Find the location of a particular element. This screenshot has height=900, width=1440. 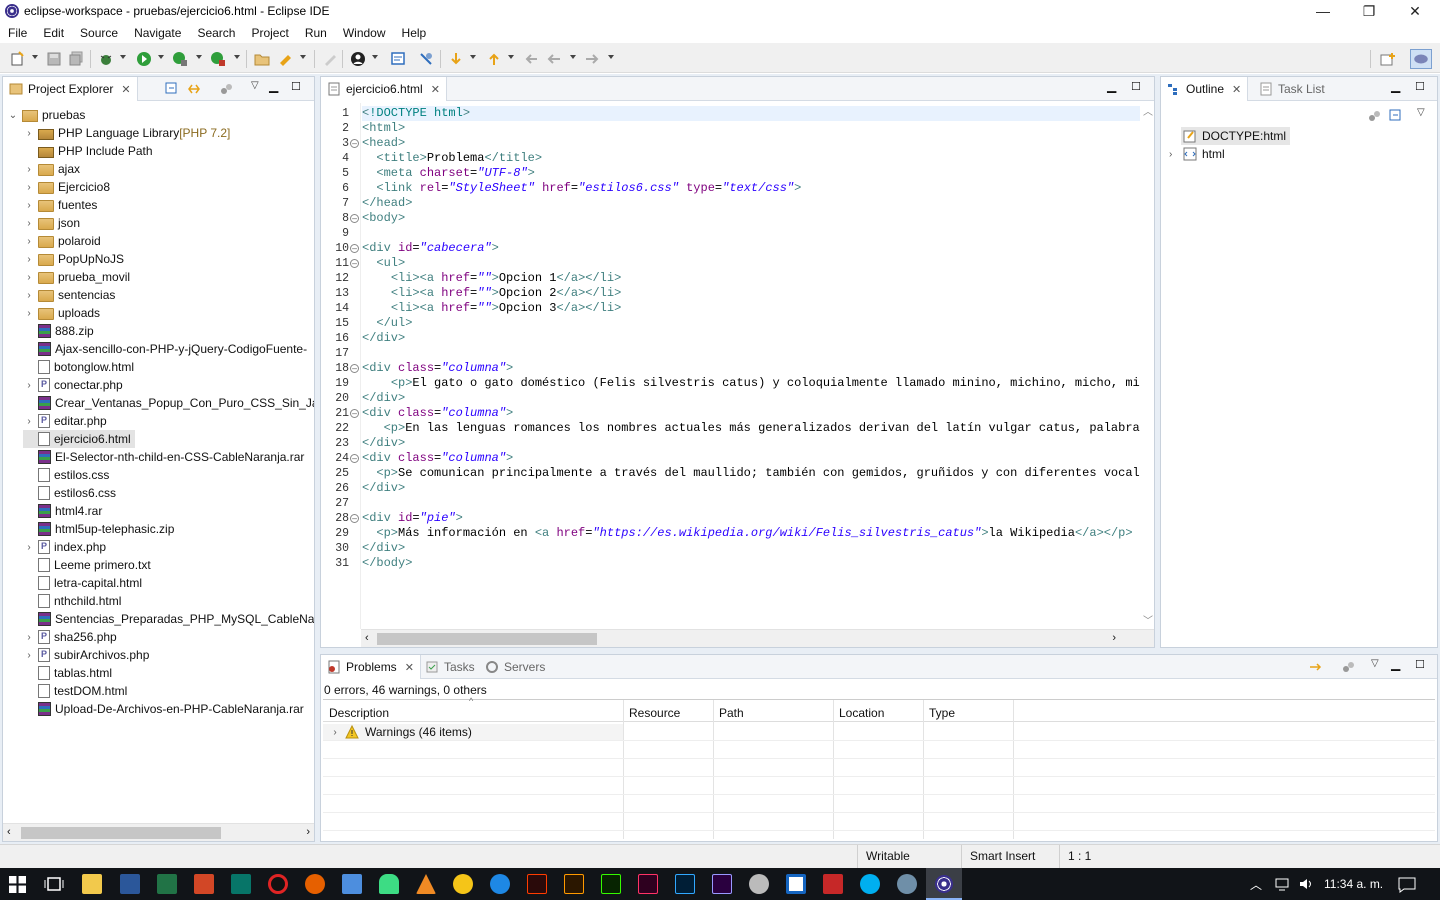

tree-item: html4.rar is located at coordinates (62, 511).